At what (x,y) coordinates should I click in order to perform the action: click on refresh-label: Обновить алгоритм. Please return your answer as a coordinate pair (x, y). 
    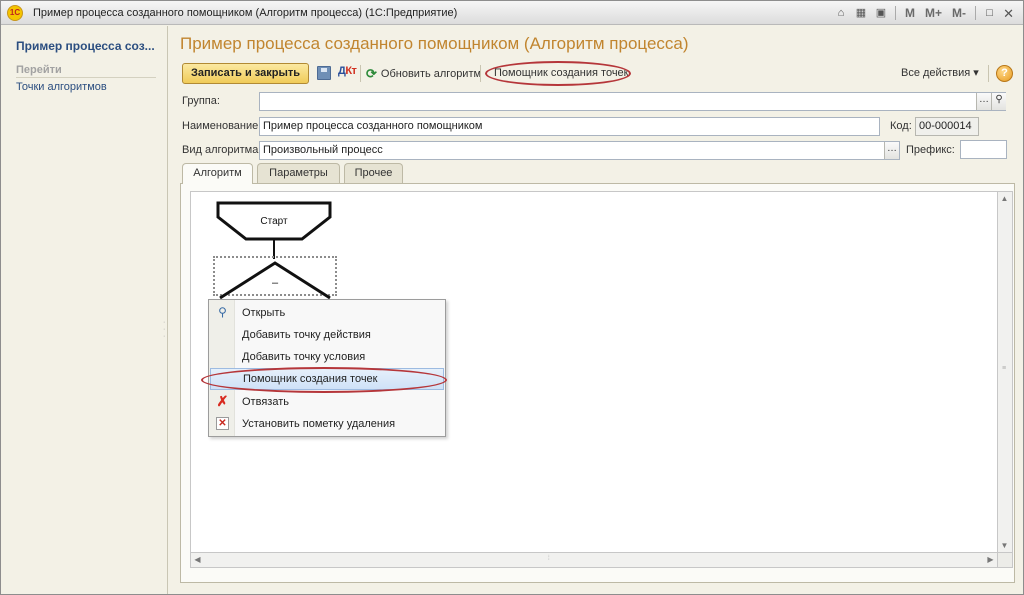
    Looking at the image, I should click on (431, 73).